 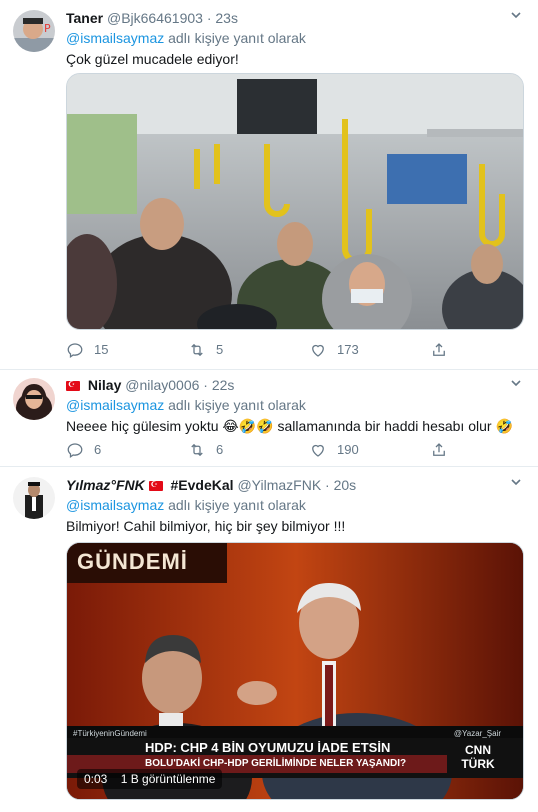 I want to click on tweet-actions: 15 5 173, so click(x=261, y=350).